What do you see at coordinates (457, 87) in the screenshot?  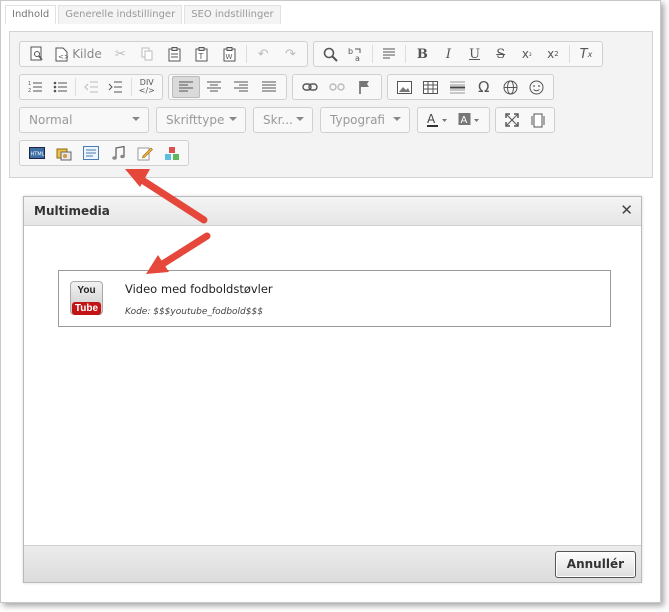 I see `horizontal-line-icon` at bounding box center [457, 87].